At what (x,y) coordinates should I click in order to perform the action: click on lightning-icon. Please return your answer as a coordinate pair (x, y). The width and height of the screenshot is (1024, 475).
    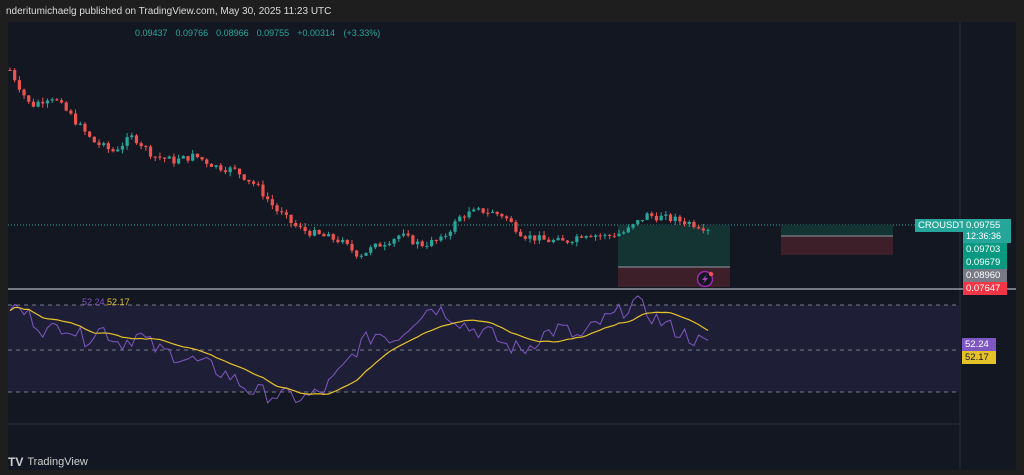
    Looking at the image, I should click on (705, 279).